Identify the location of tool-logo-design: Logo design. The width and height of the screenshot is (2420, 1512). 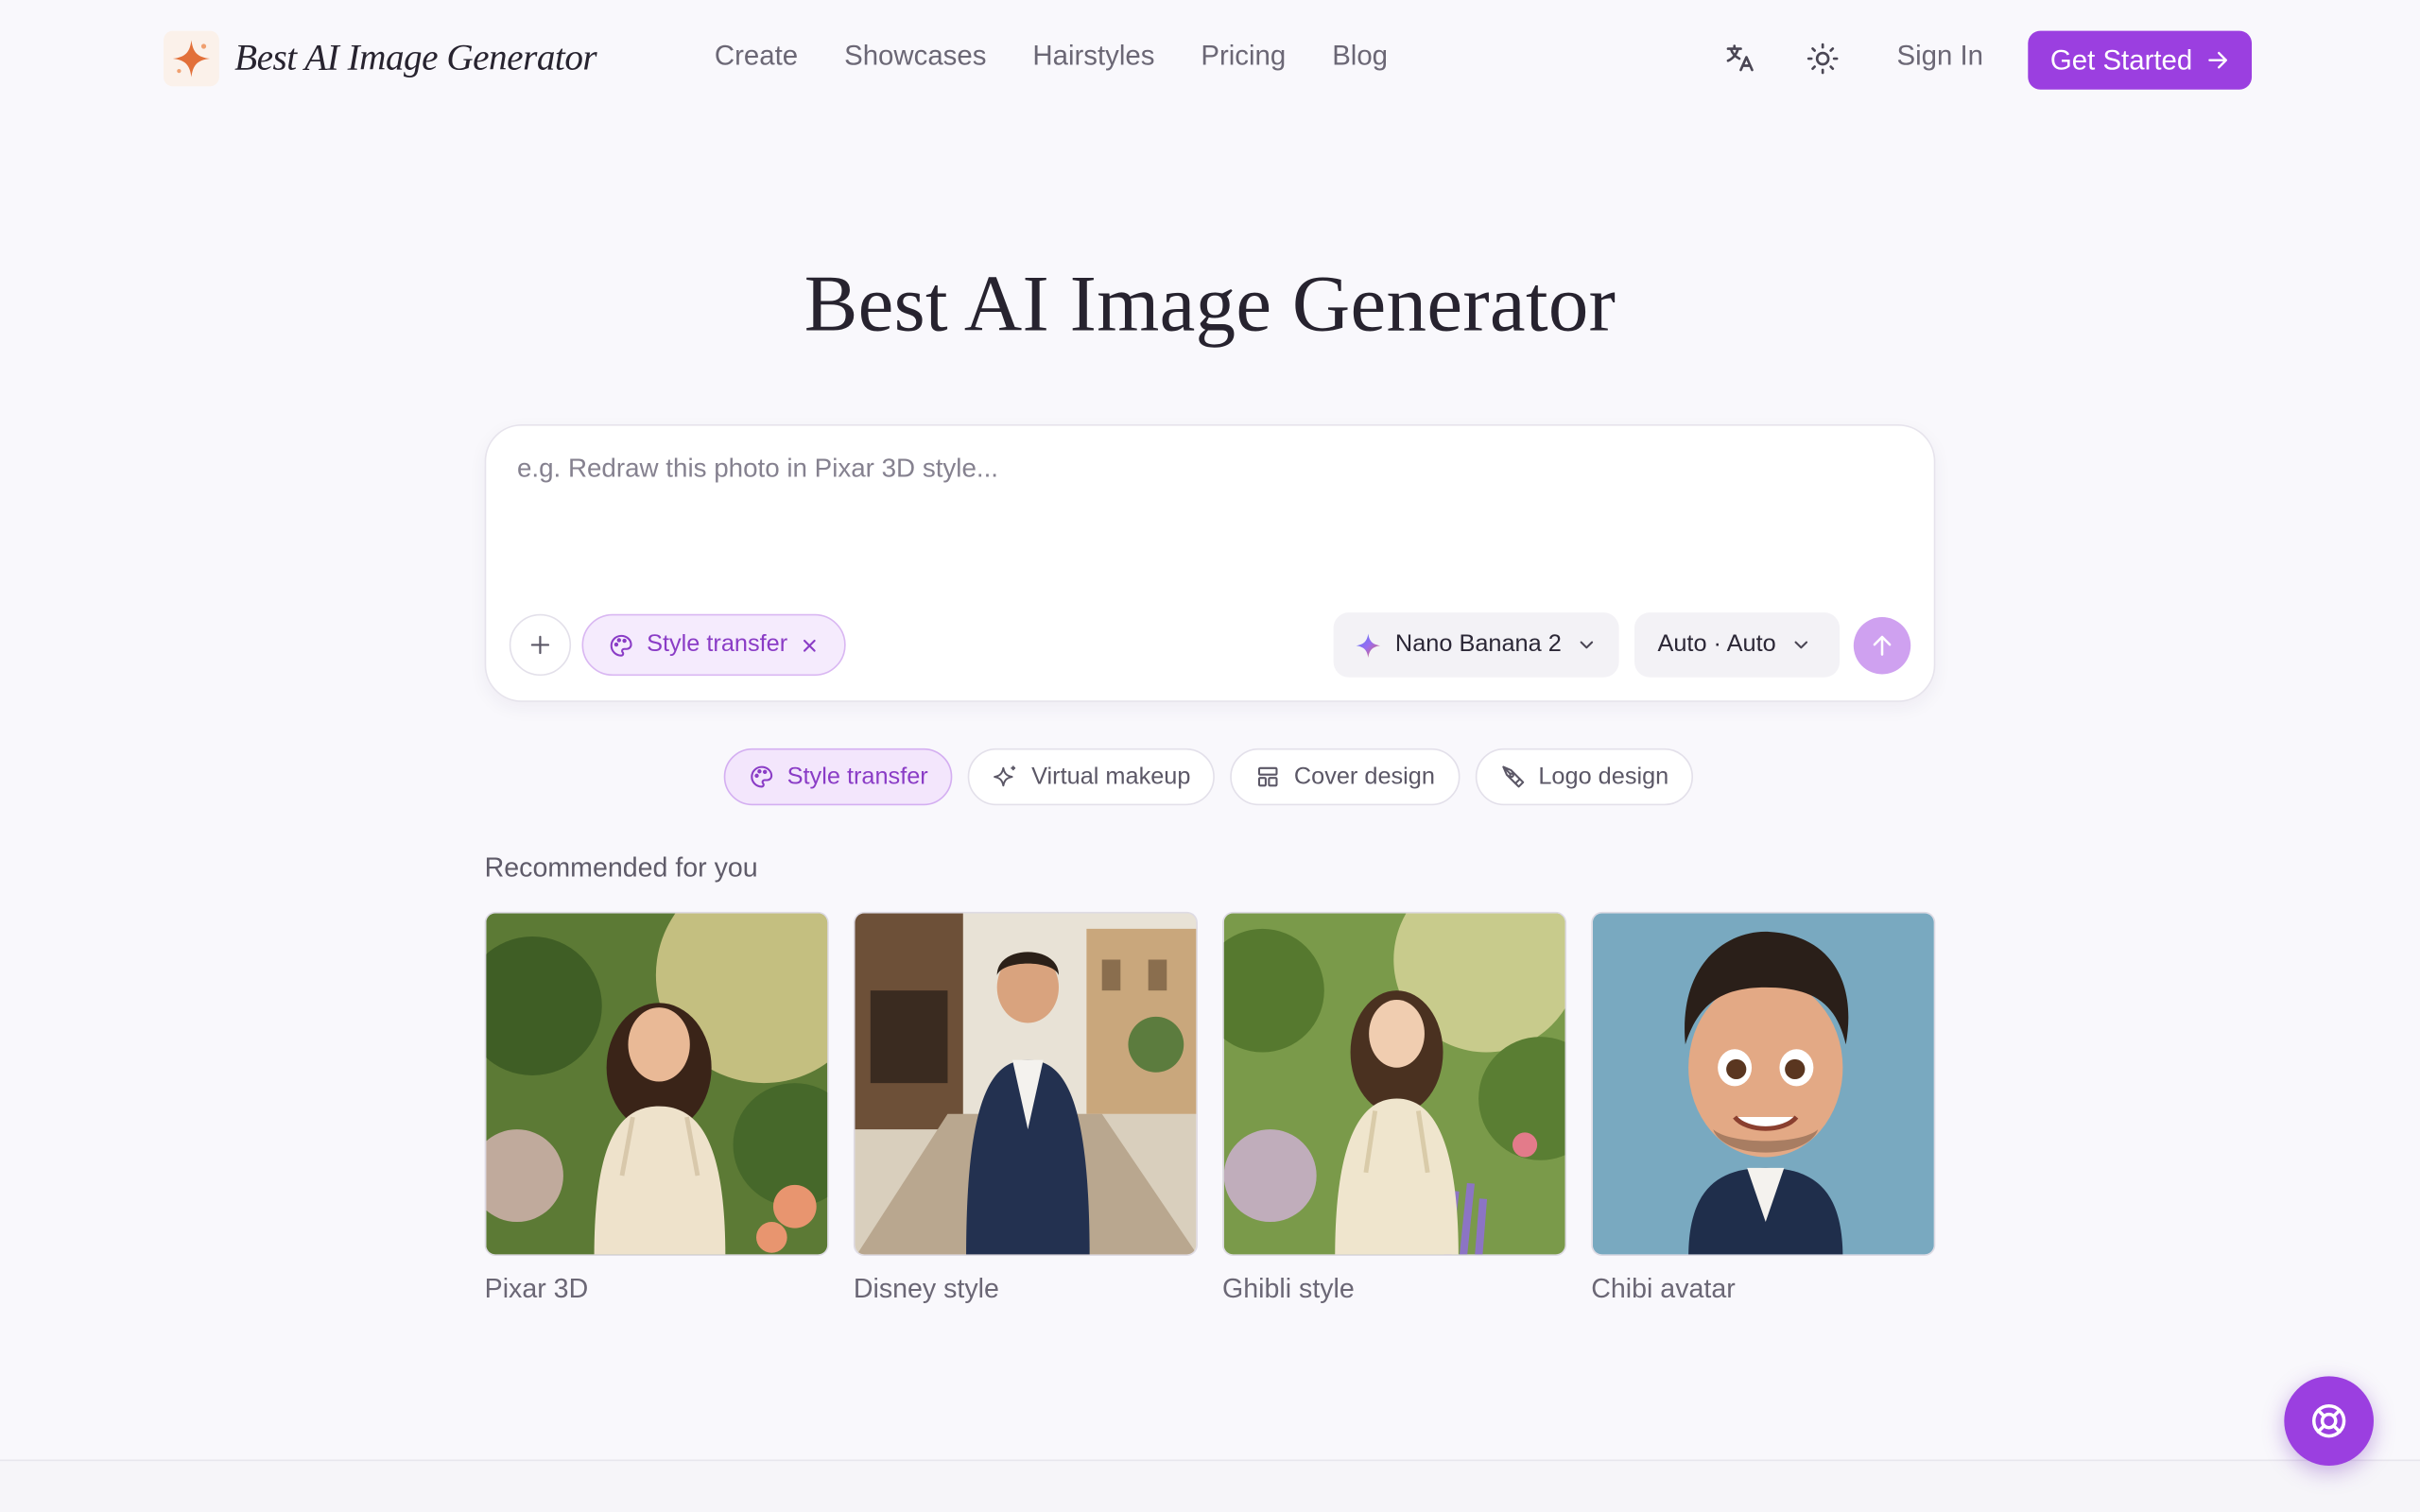
(1584, 776).